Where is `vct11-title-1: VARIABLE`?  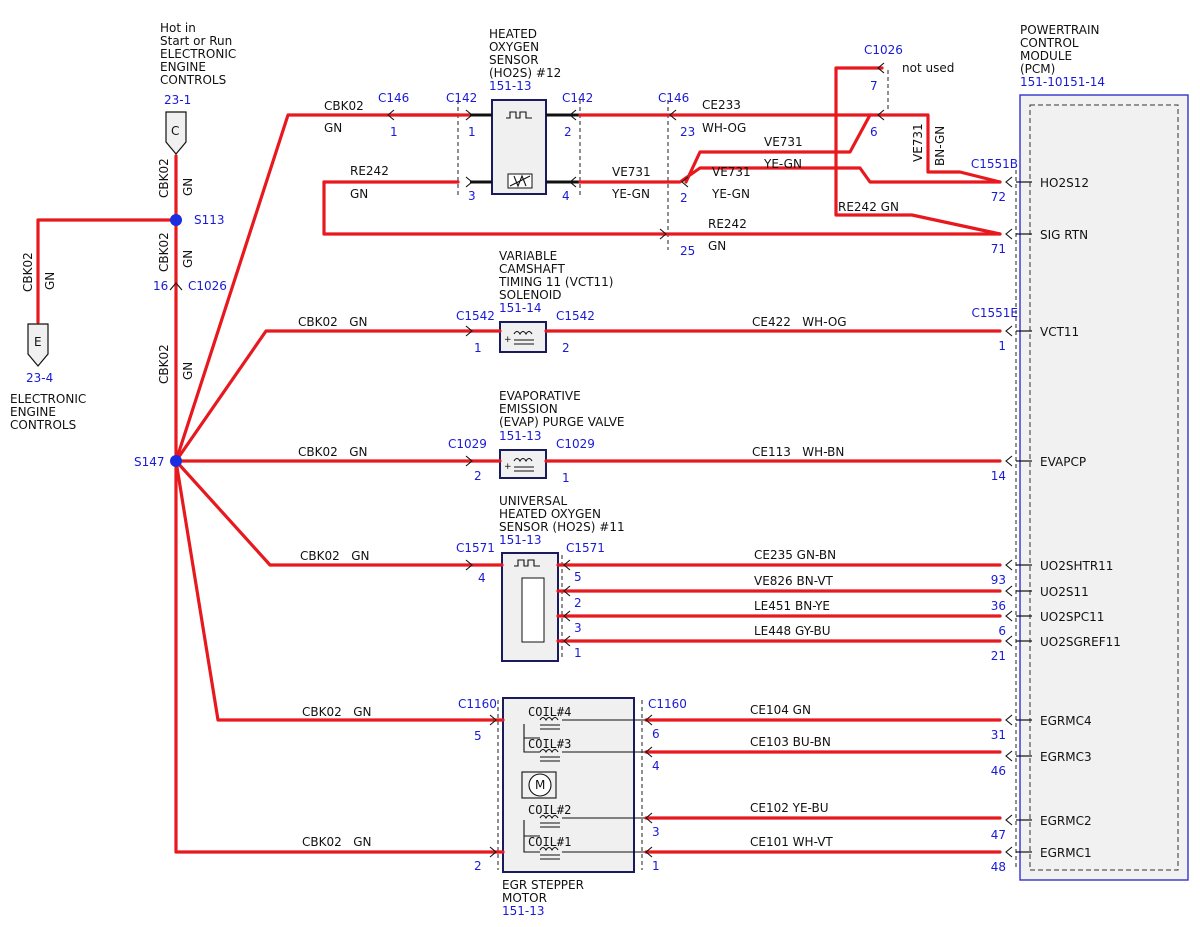 vct11-title-1: VARIABLE is located at coordinates (528, 256).